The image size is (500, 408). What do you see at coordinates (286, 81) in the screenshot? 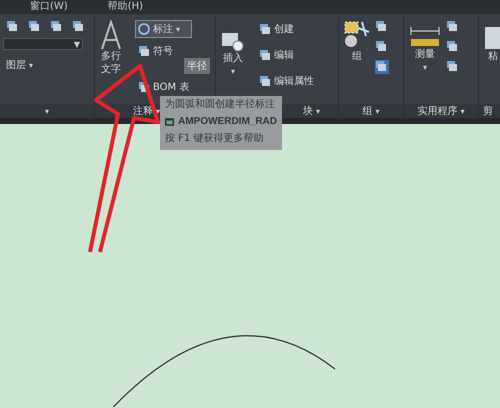
I see `block-tool-button: 编辑属性` at bounding box center [286, 81].